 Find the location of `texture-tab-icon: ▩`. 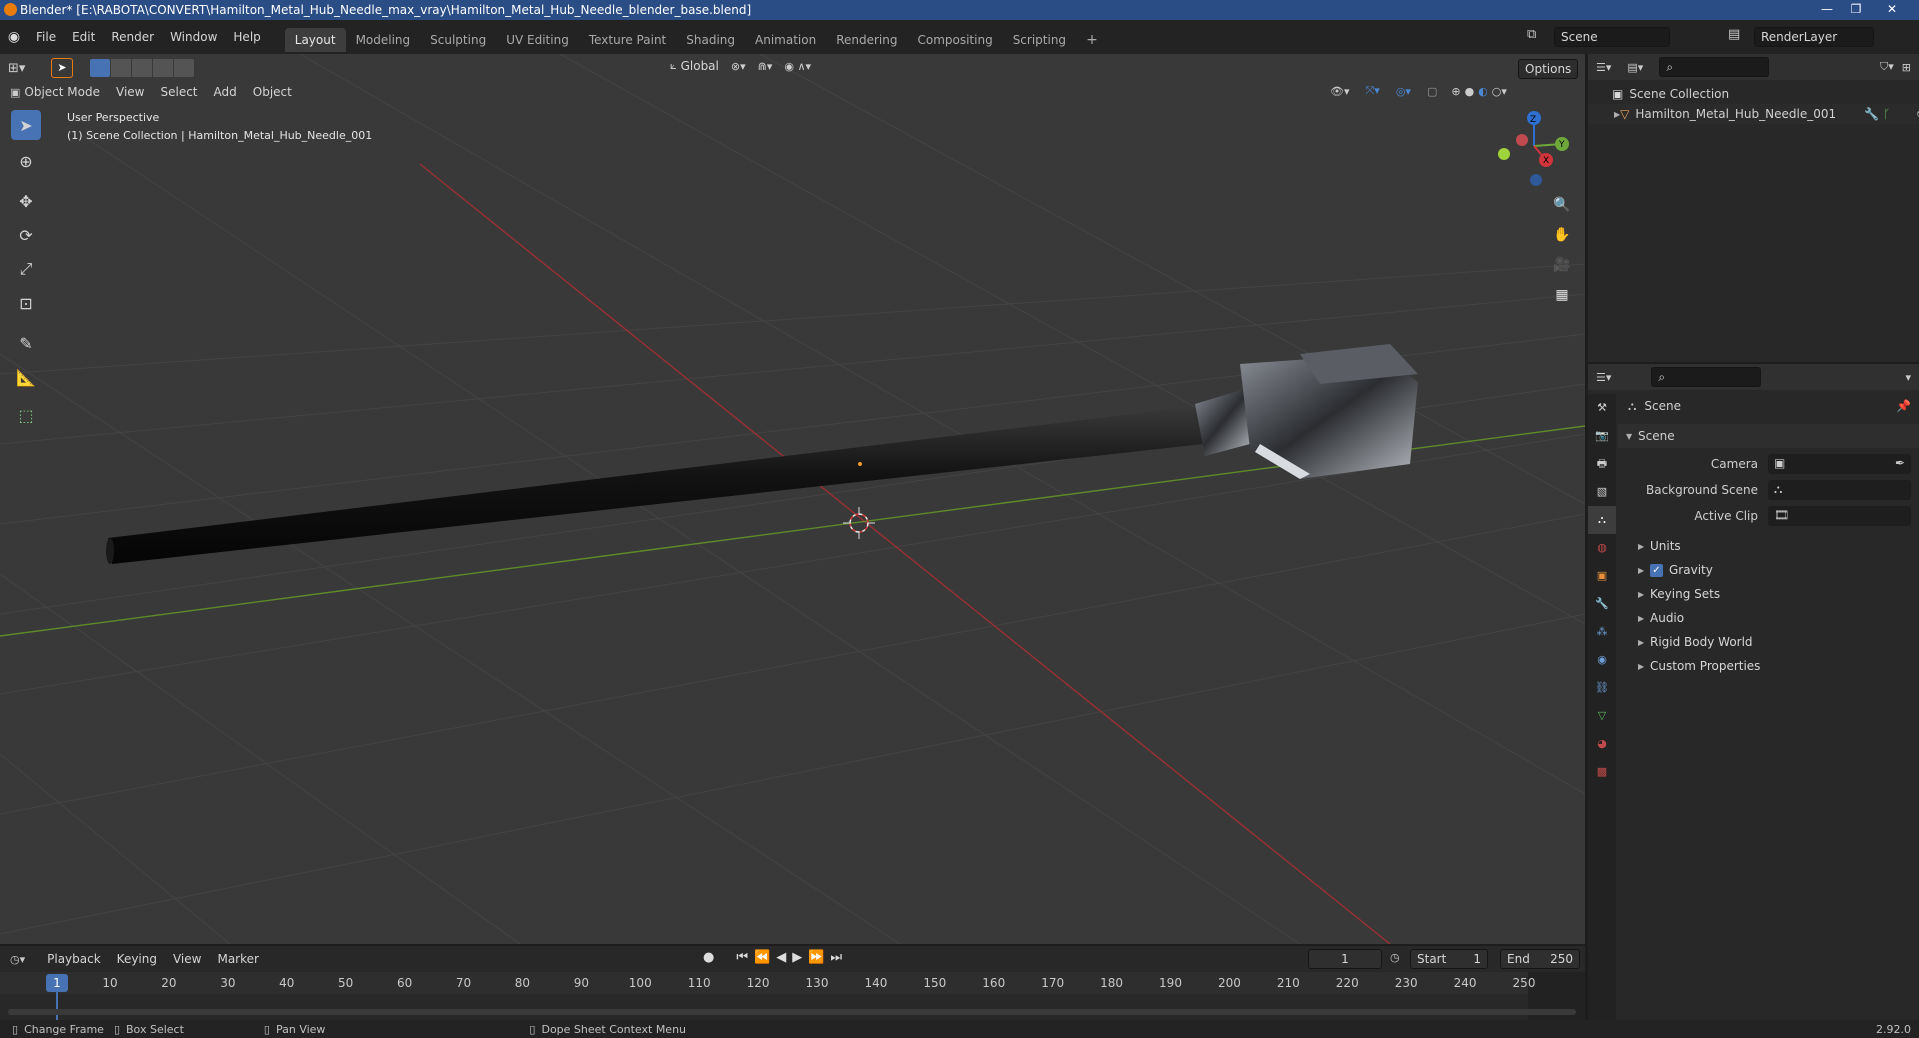

texture-tab-icon: ▩ is located at coordinates (1602, 772).